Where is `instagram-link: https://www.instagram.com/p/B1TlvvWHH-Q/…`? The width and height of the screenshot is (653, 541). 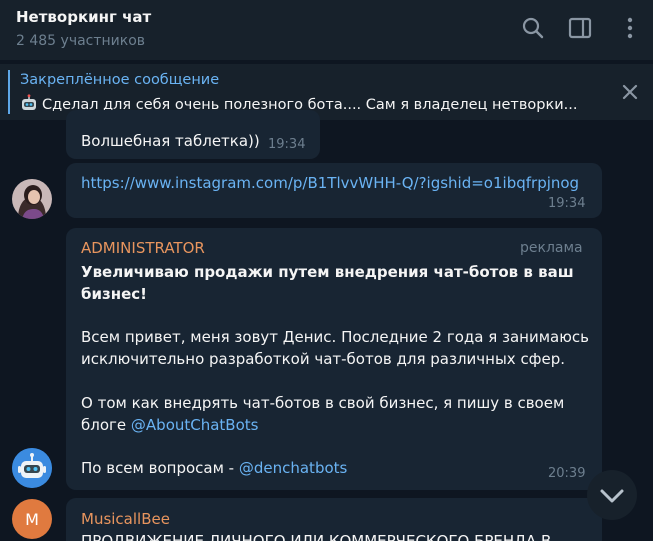
instagram-link: https://www.instagram.com/p/B1TlvvWHH-Q/… is located at coordinates (330, 183).